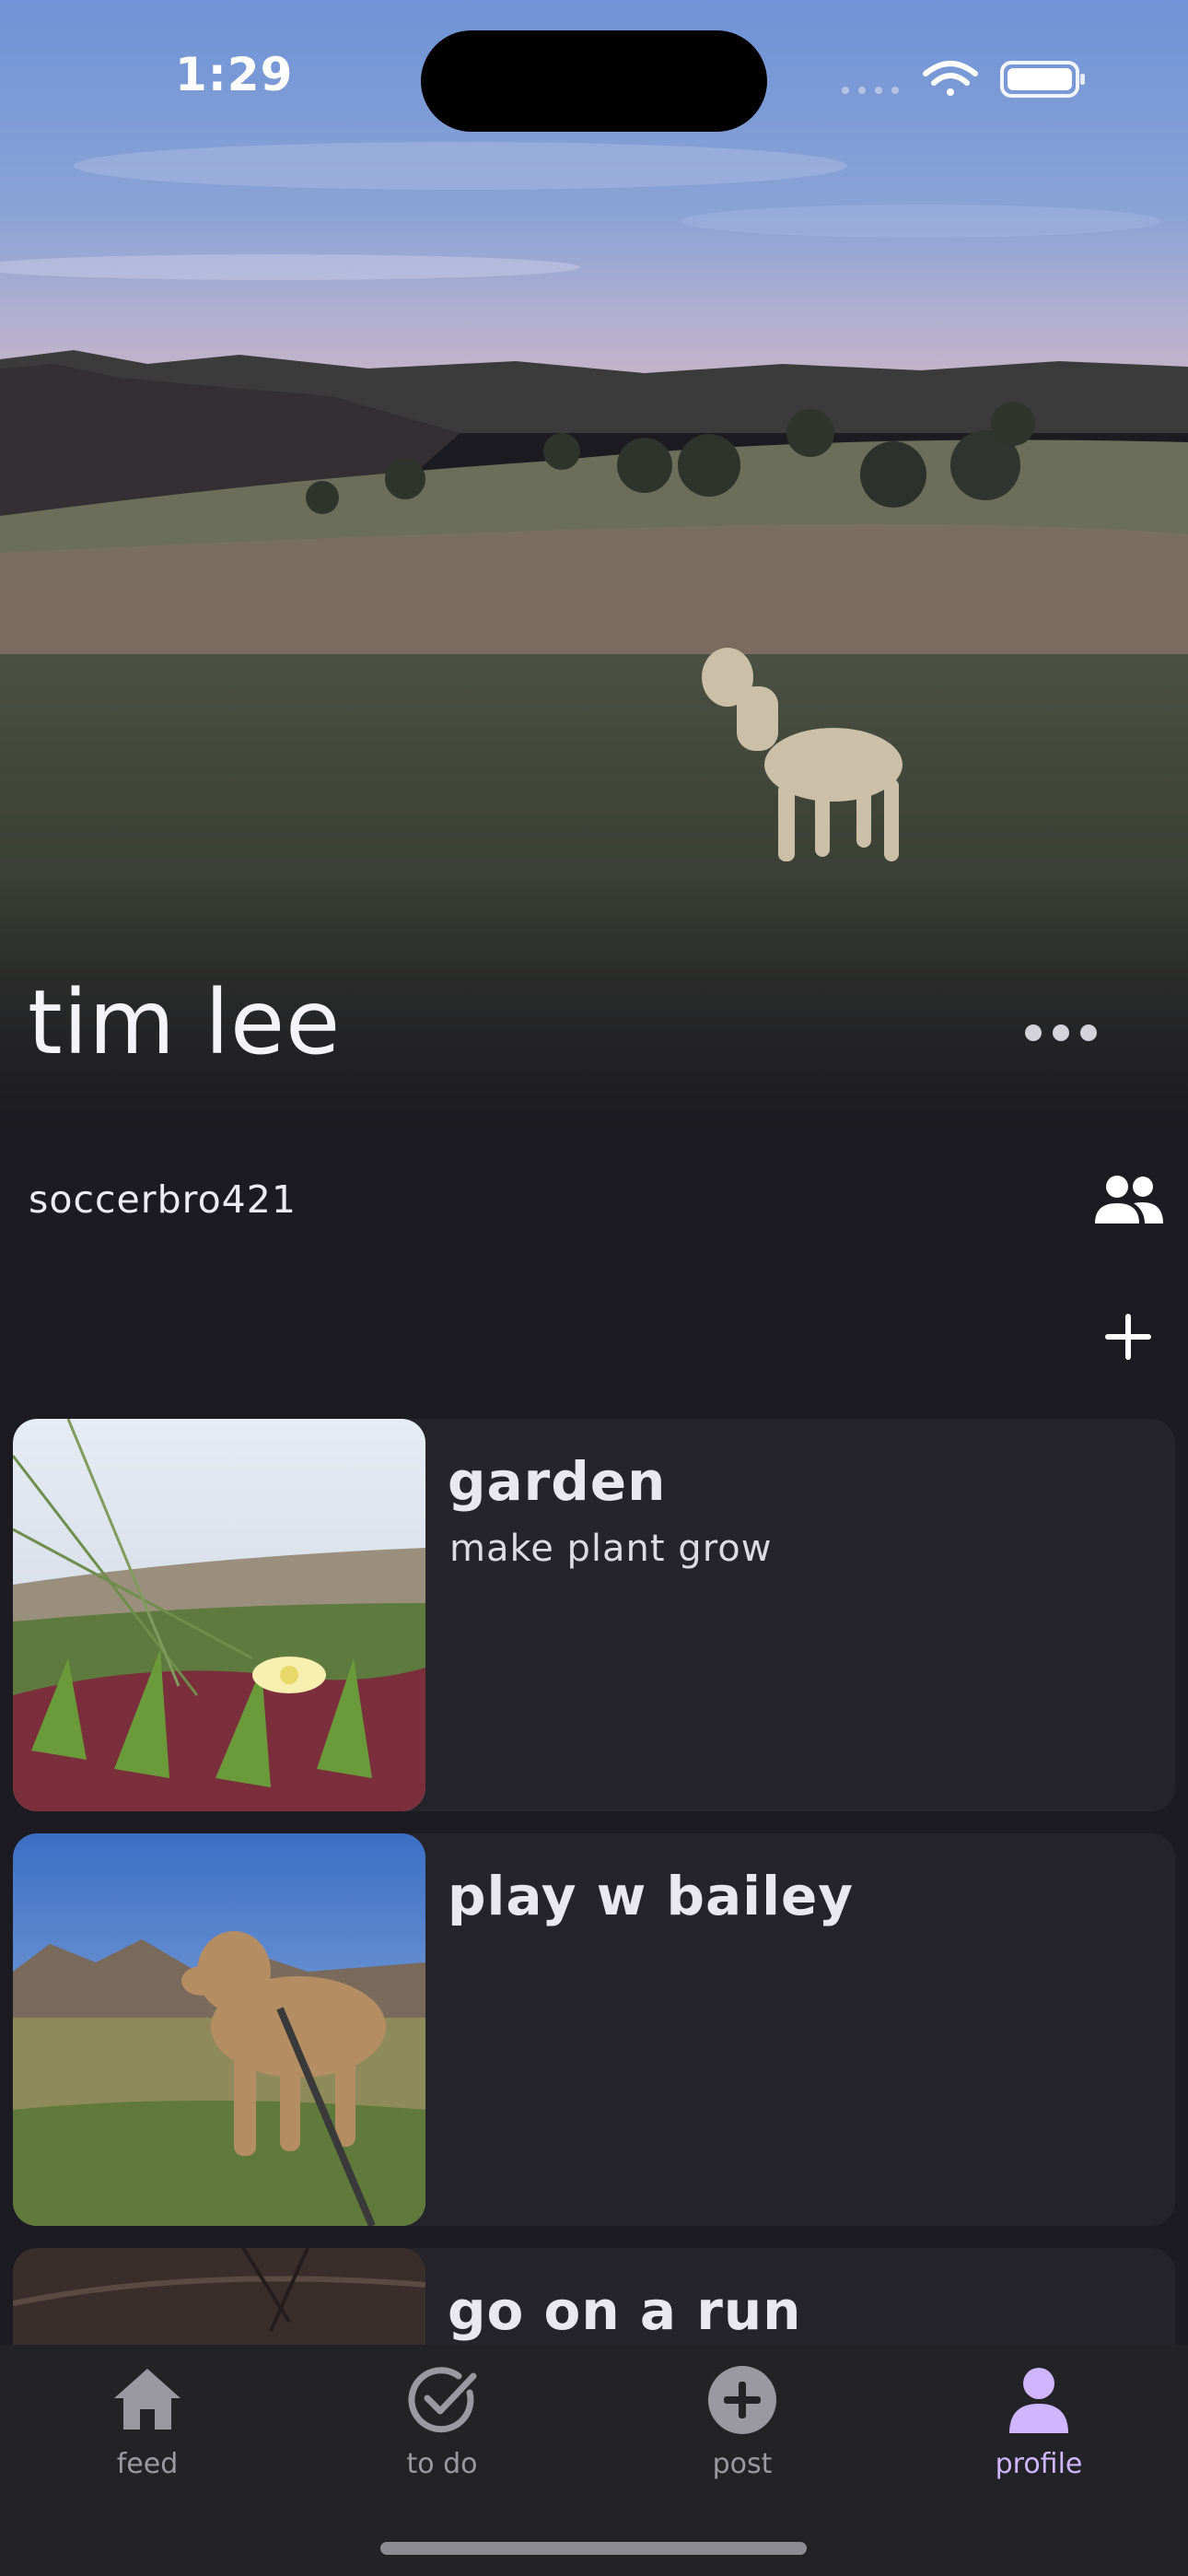 This screenshot has height=2576, width=1188. Describe the element at coordinates (163, 1199) in the screenshot. I see `username: soccerbro421` at that location.